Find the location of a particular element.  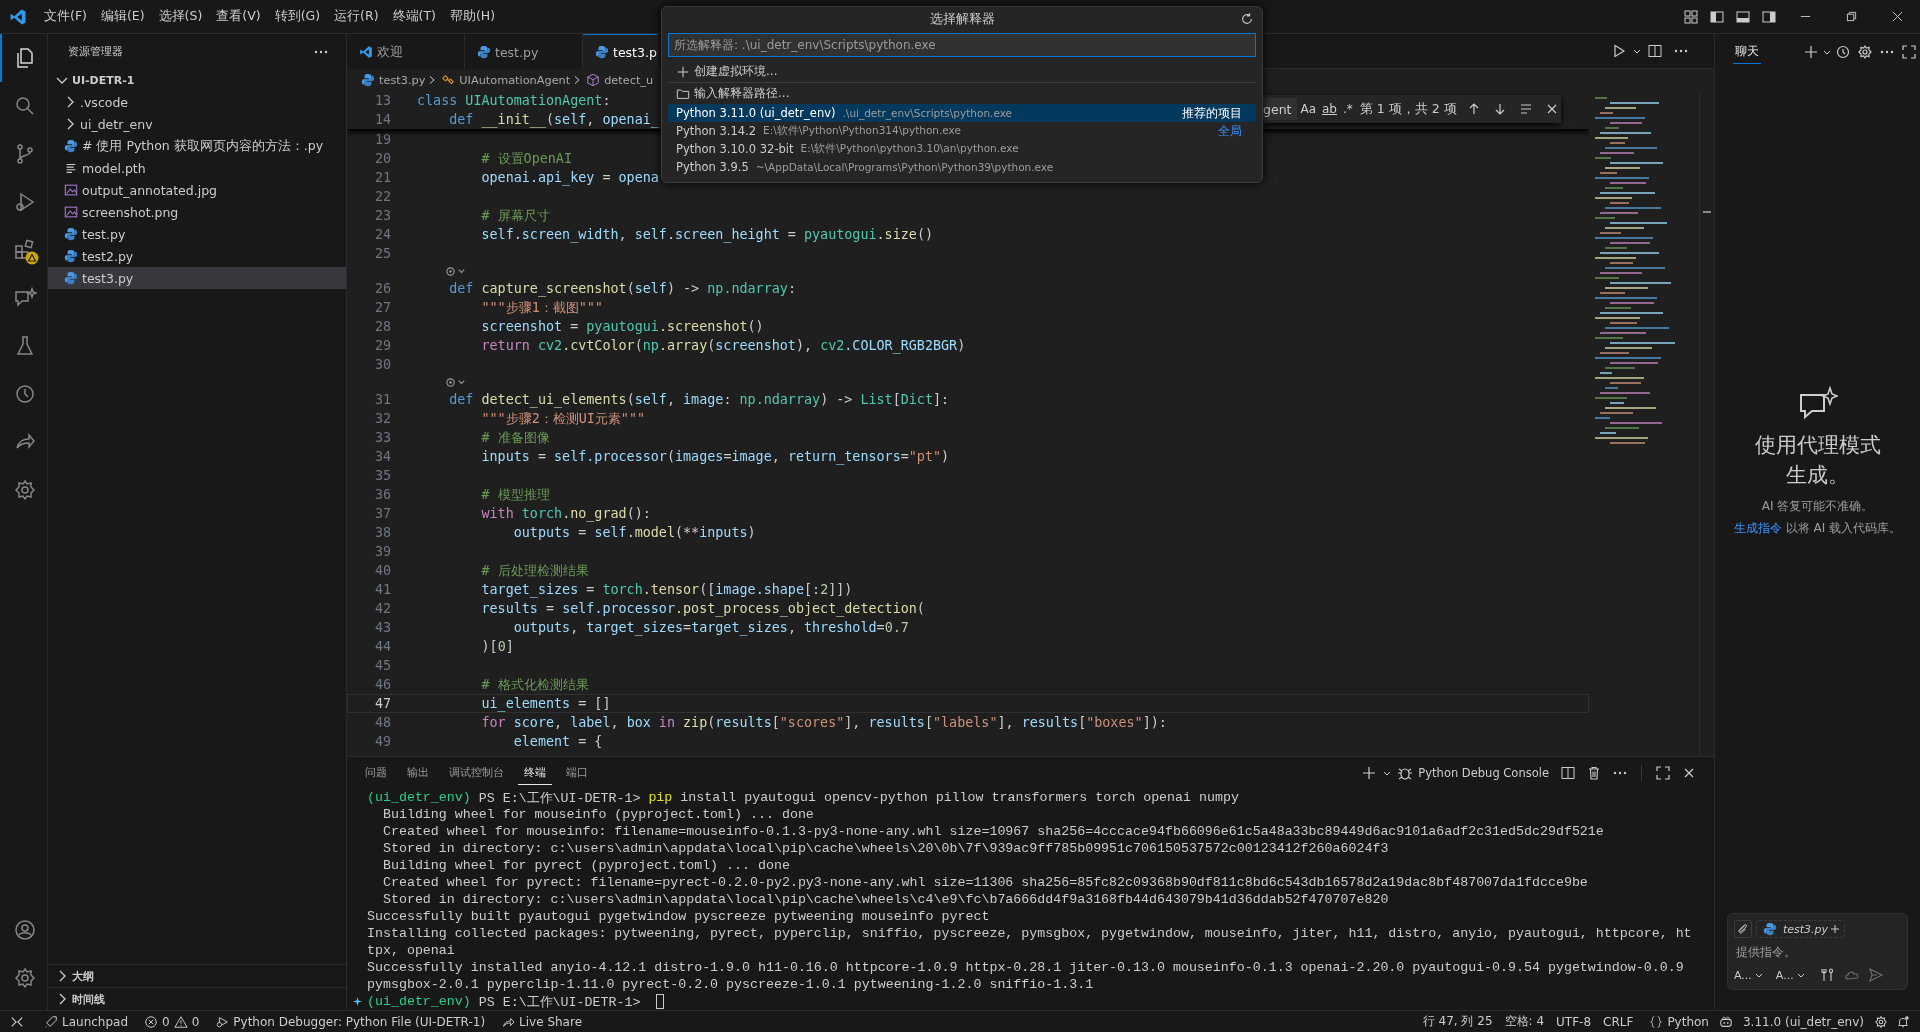

chat-sparkle-icon is located at coordinates (1817, 403).